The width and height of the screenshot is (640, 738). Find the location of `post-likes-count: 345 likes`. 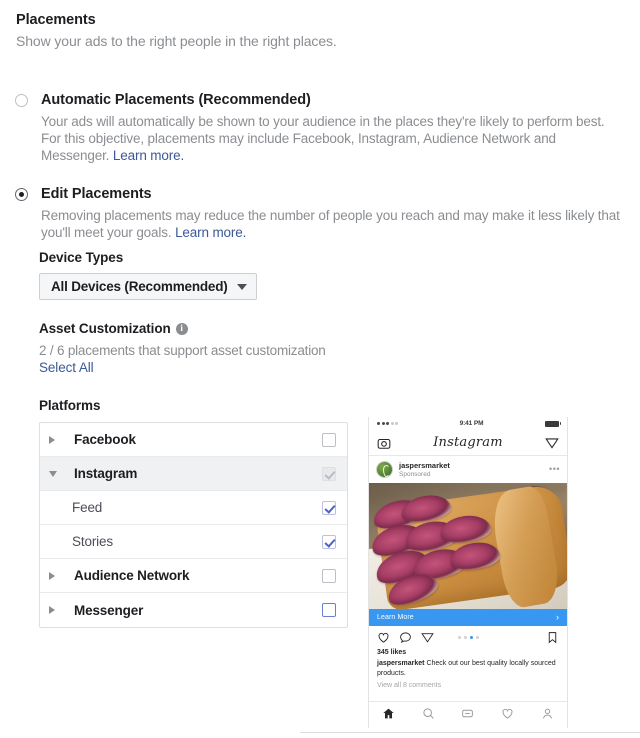

post-likes-count: 345 likes is located at coordinates (392, 652).